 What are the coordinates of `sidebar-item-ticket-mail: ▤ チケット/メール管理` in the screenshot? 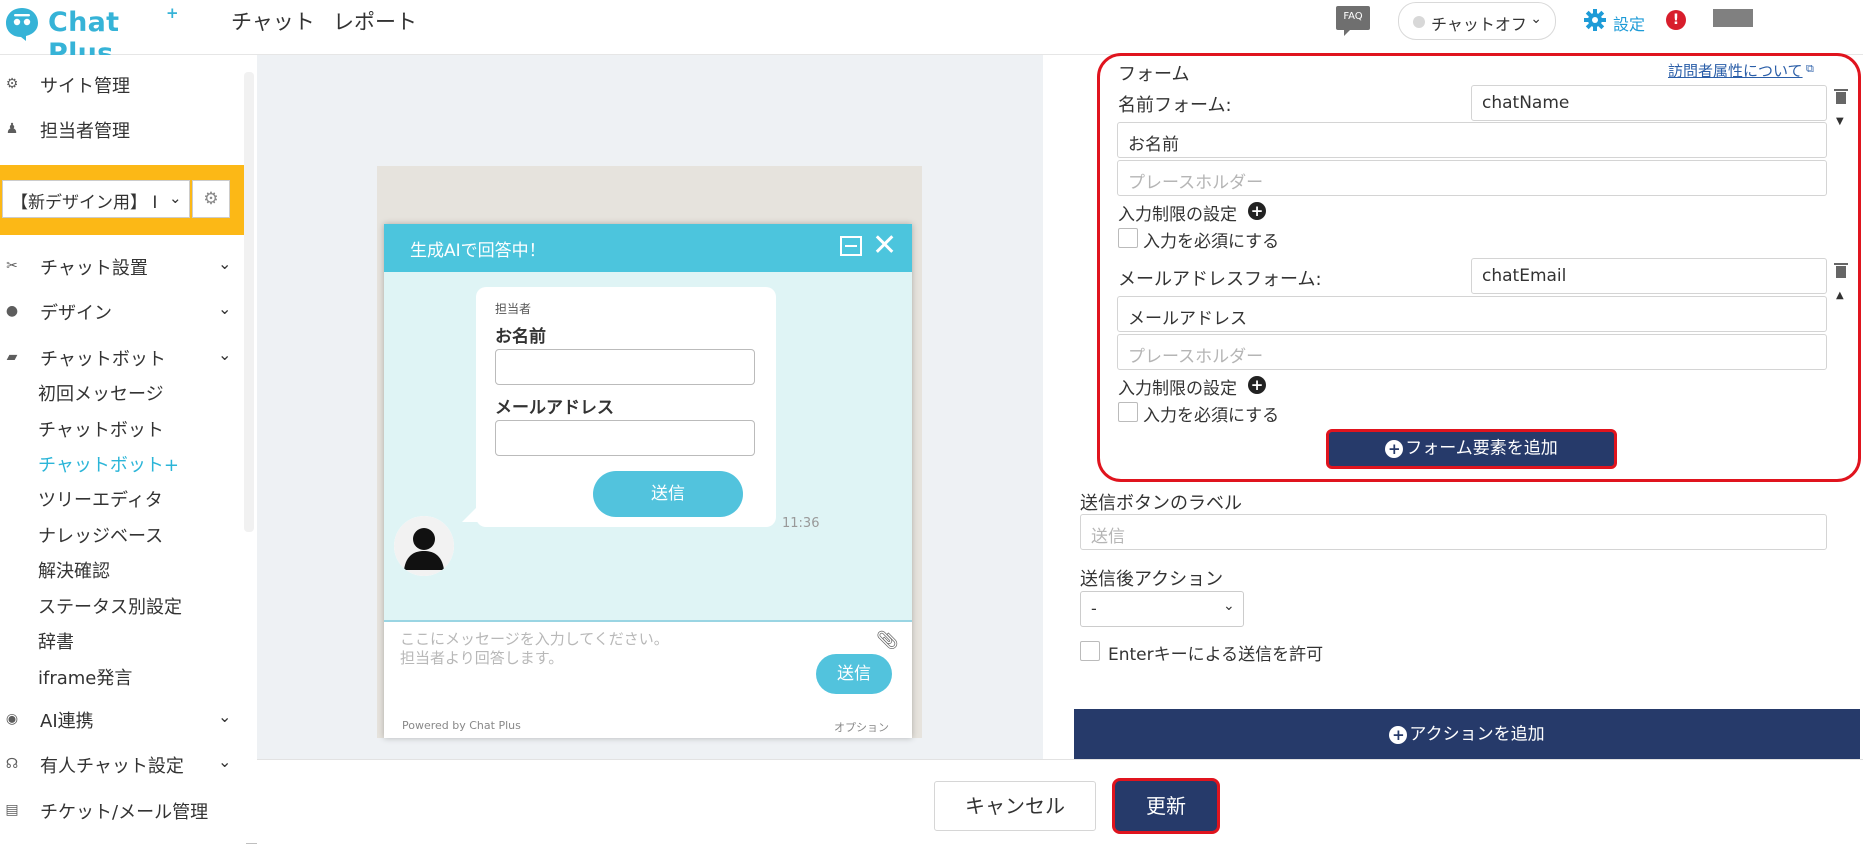 It's located at (120, 812).